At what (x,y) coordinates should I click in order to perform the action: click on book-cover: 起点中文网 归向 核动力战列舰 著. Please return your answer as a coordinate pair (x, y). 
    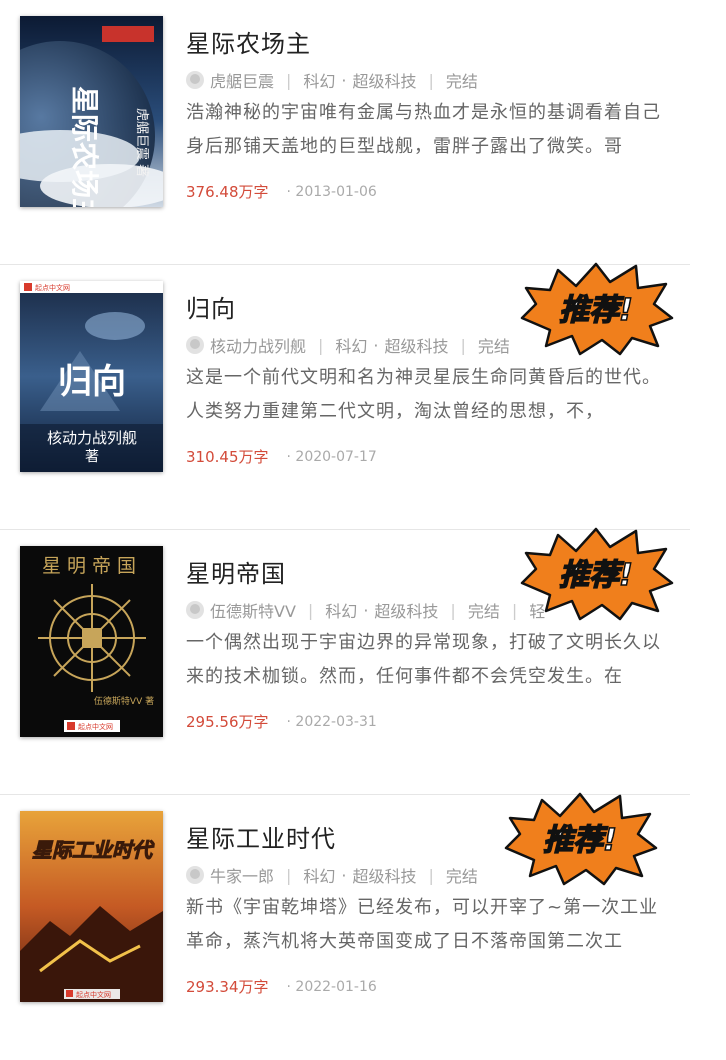
    Looking at the image, I should click on (91, 376).